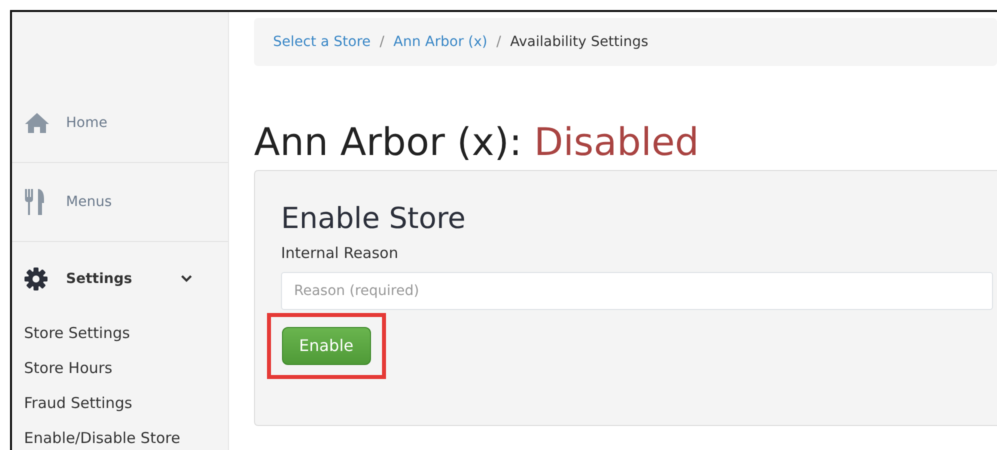  What do you see at coordinates (120, 123) in the screenshot?
I see `sidebar-item: Home` at bounding box center [120, 123].